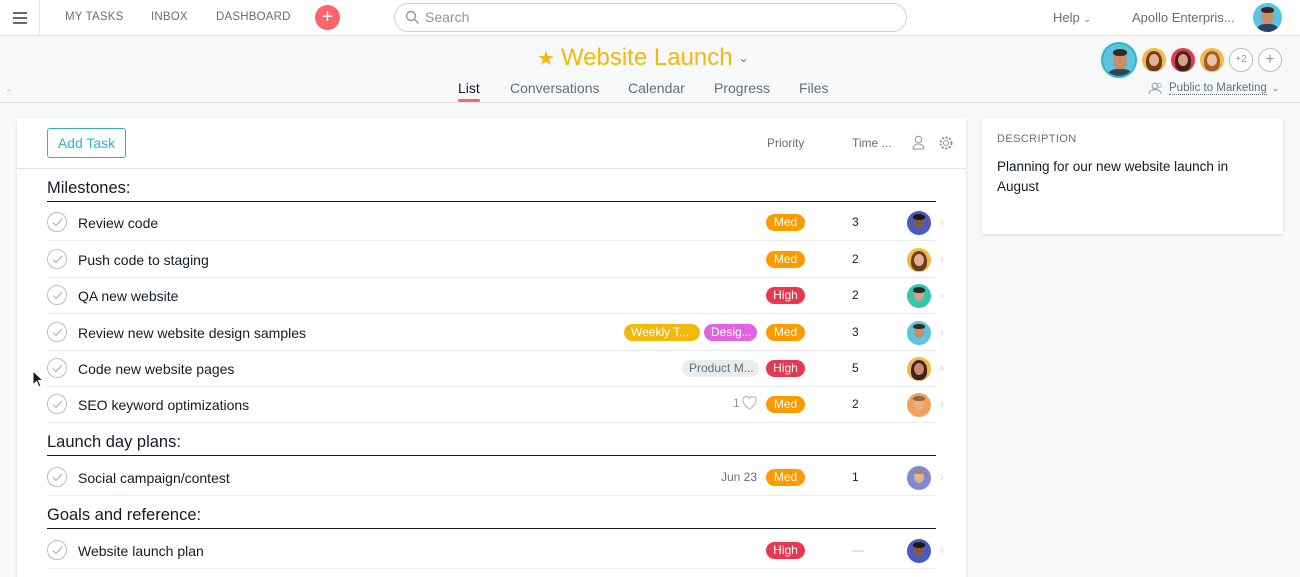  Describe the element at coordinates (742, 88) in the screenshot. I see `tab-progress: Progress` at that location.